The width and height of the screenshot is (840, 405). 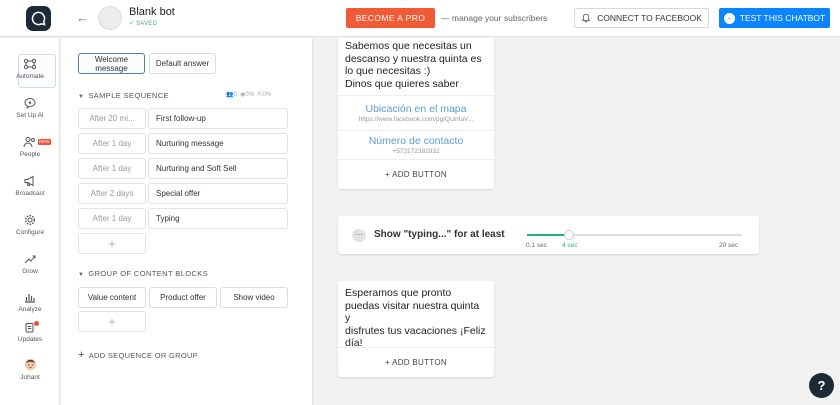 What do you see at coordinates (218, 143) in the screenshot?
I see `sequence-block-name: Nurturing message` at bounding box center [218, 143].